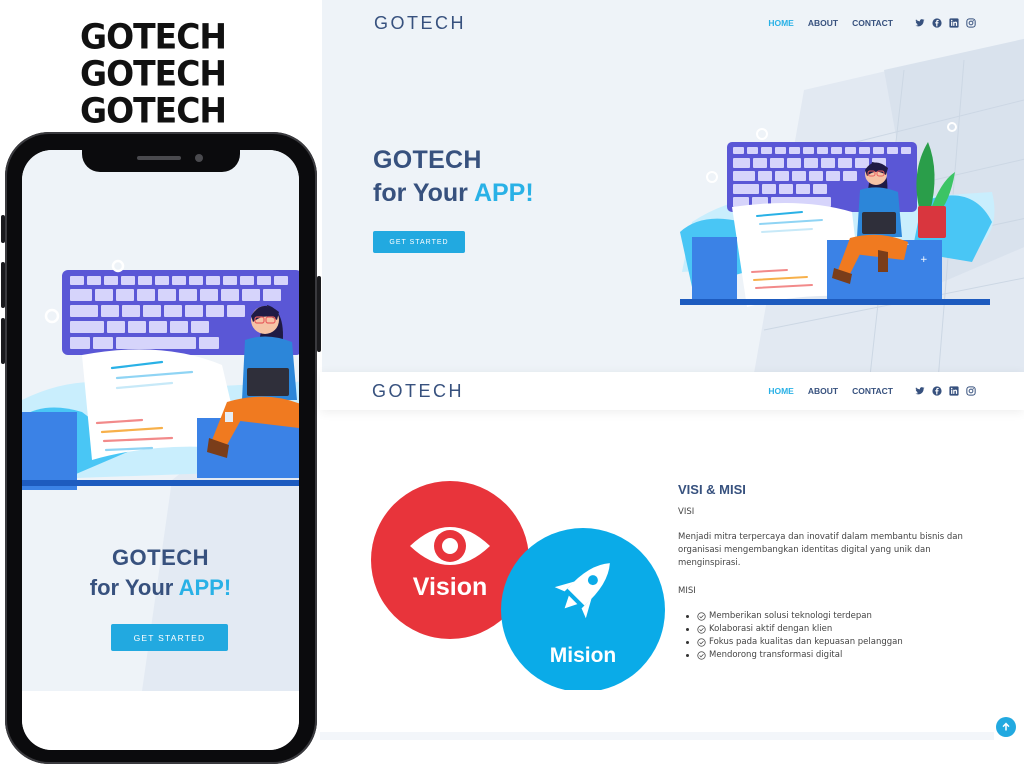 The height and width of the screenshot is (768, 1024). What do you see at coordinates (3, 285) in the screenshot?
I see `phone-volume-up-button` at bounding box center [3, 285].